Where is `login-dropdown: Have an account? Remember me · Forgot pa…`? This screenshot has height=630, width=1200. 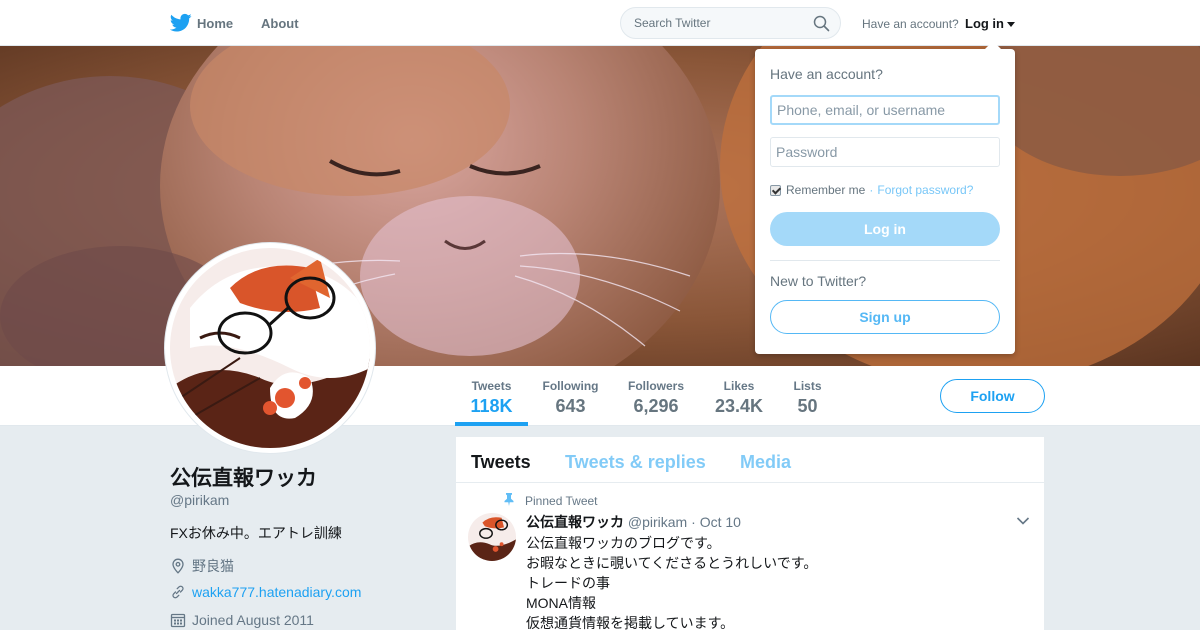
login-dropdown: Have an account? Remember me · Forgot pa… is located at coordinates (885, 197).